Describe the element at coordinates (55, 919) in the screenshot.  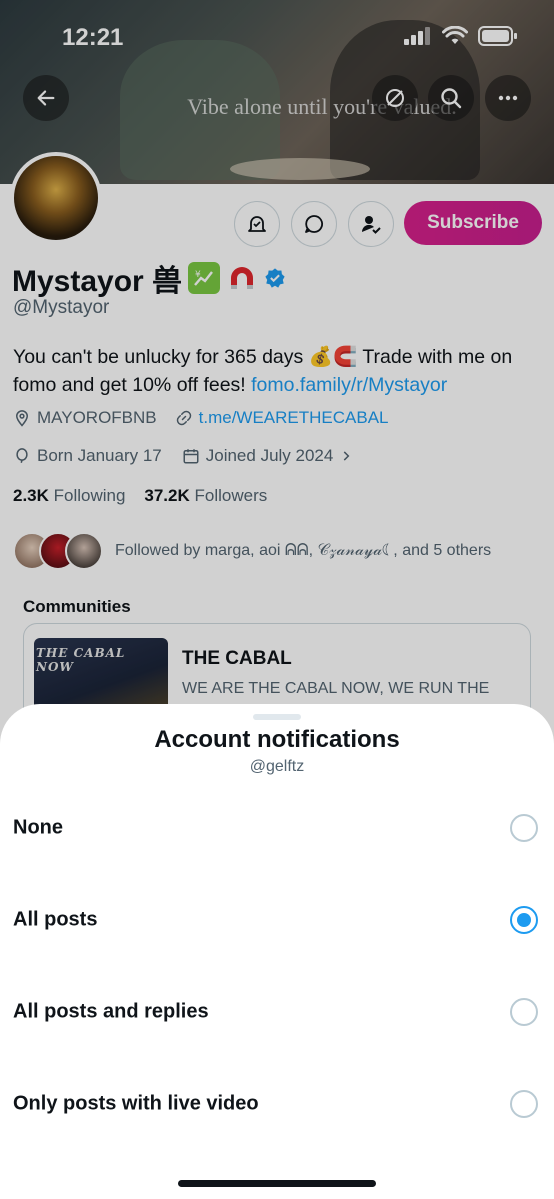
I see `option-label: All posts` at that location.